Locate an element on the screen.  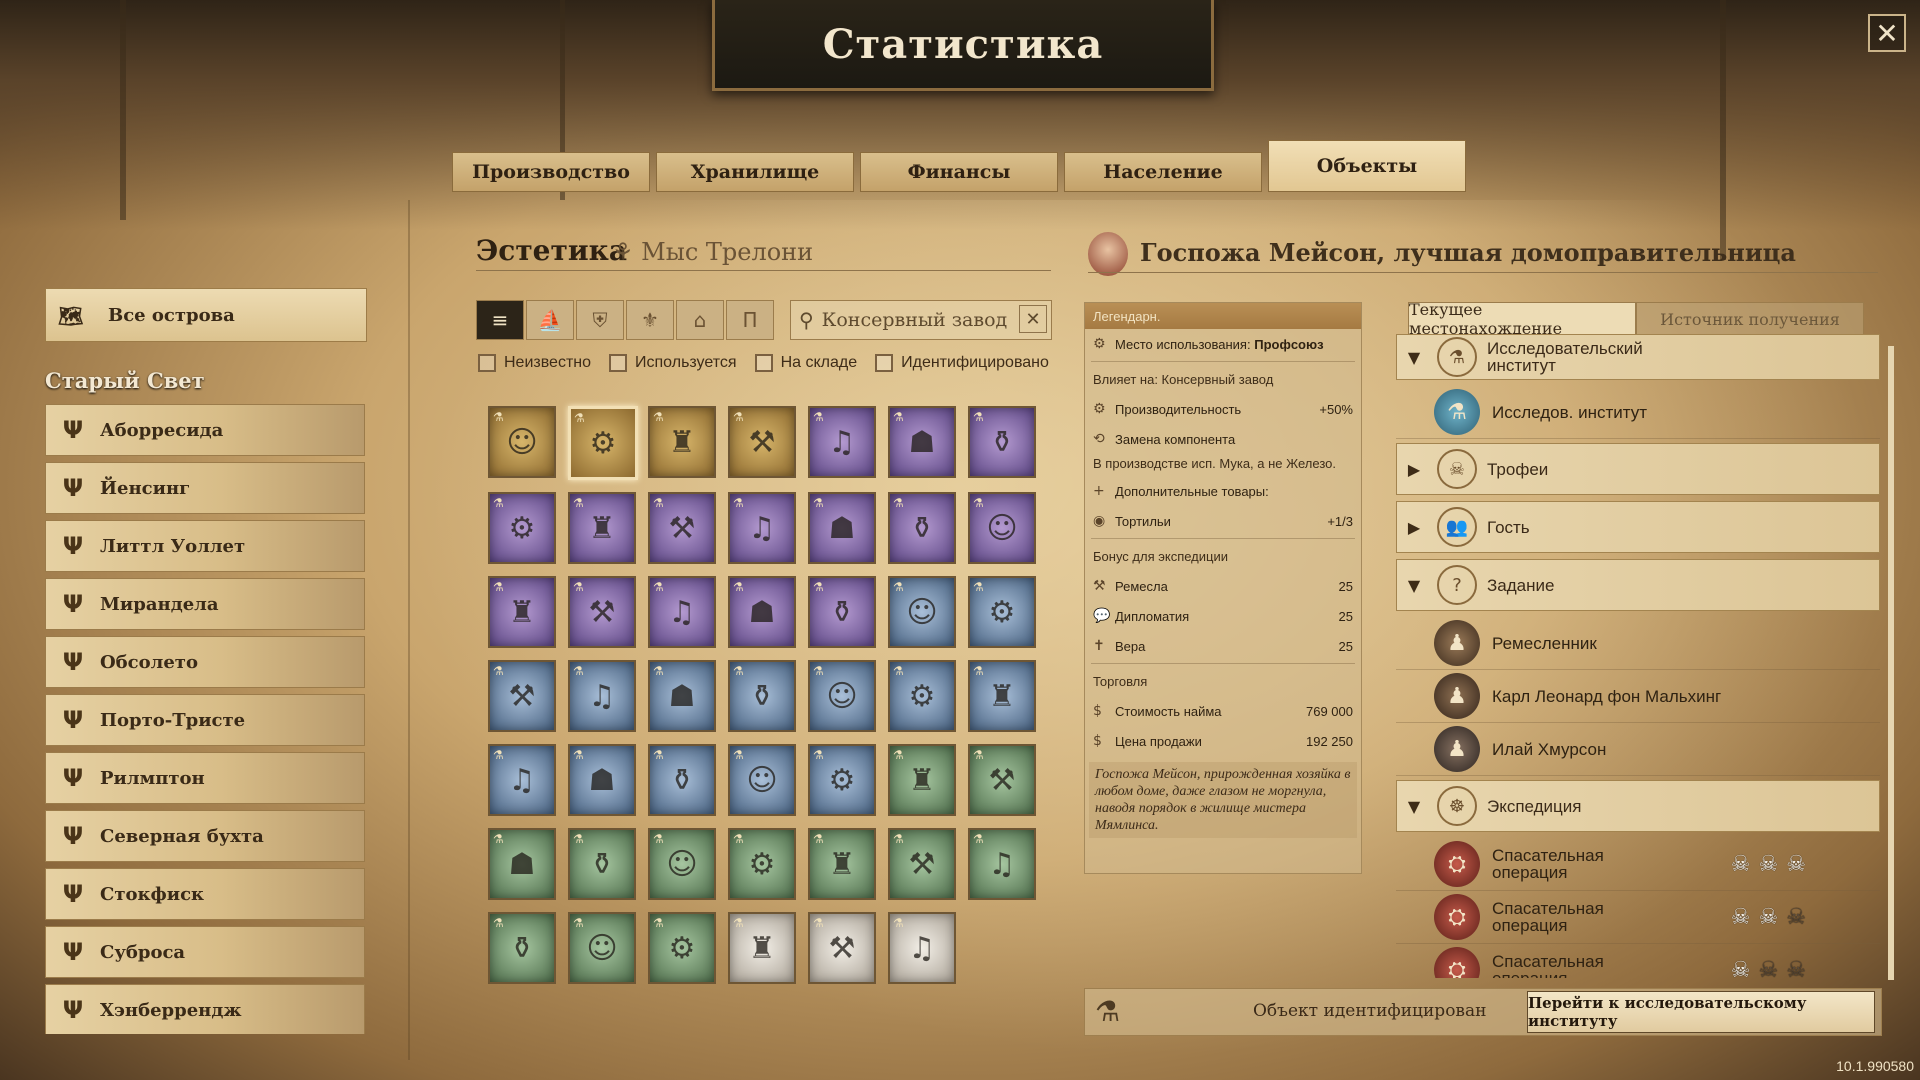
close-button: ✕ is located at coordinates (1887, 33).